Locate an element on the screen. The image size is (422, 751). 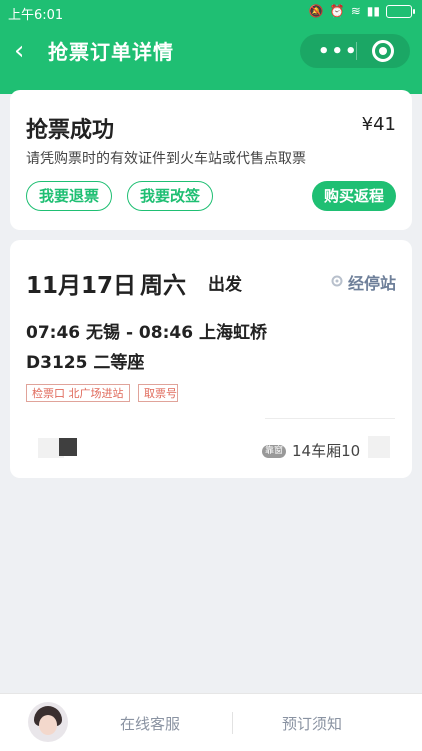
status-time: 上午6:01 is located at coordinates (36, 15).